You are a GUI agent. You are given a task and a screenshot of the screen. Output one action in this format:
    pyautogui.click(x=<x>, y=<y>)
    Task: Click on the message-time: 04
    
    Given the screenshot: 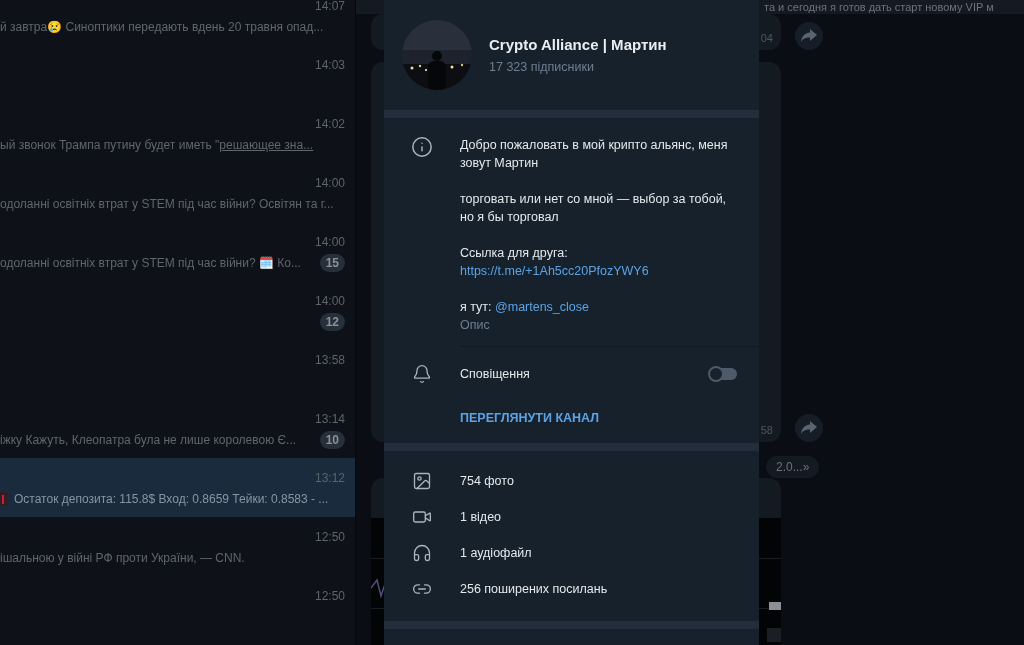 What is the action you would take?
    pyautogui.click(x=766, y=38)
    